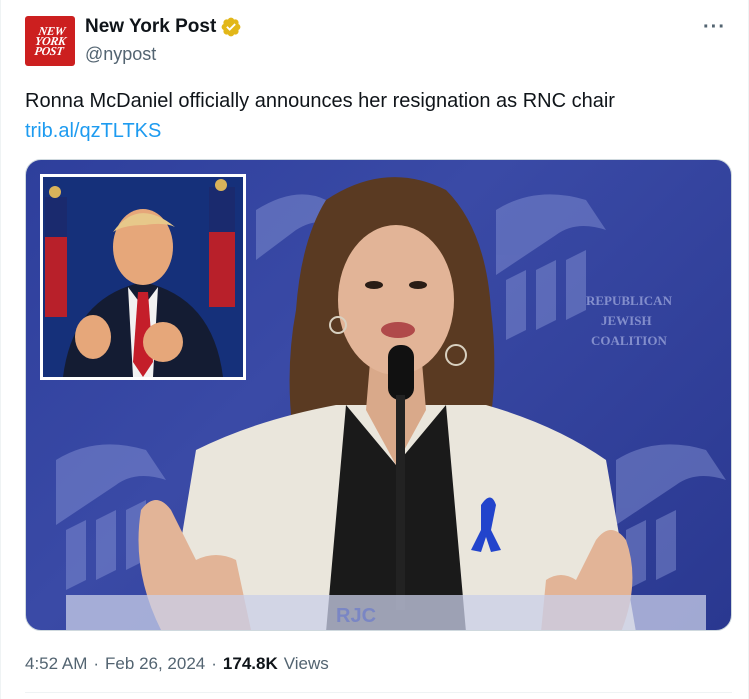 The image size is (749, 699). I want to click on tweet-time: 4:52 AM, so click(56, 664).